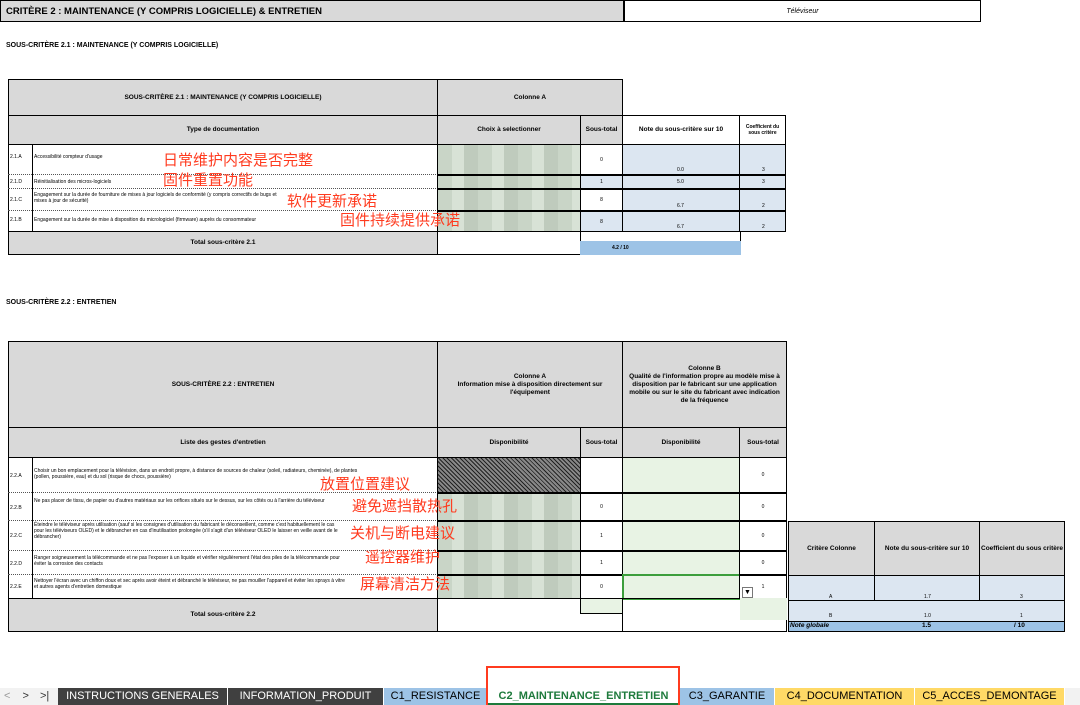 This screenshot has height=705, width=1080. What do you see at coordinates (763, 442) in the screenshot?
I see `subtotal-b-header: Sous-total` at bounding box center [763, 442].